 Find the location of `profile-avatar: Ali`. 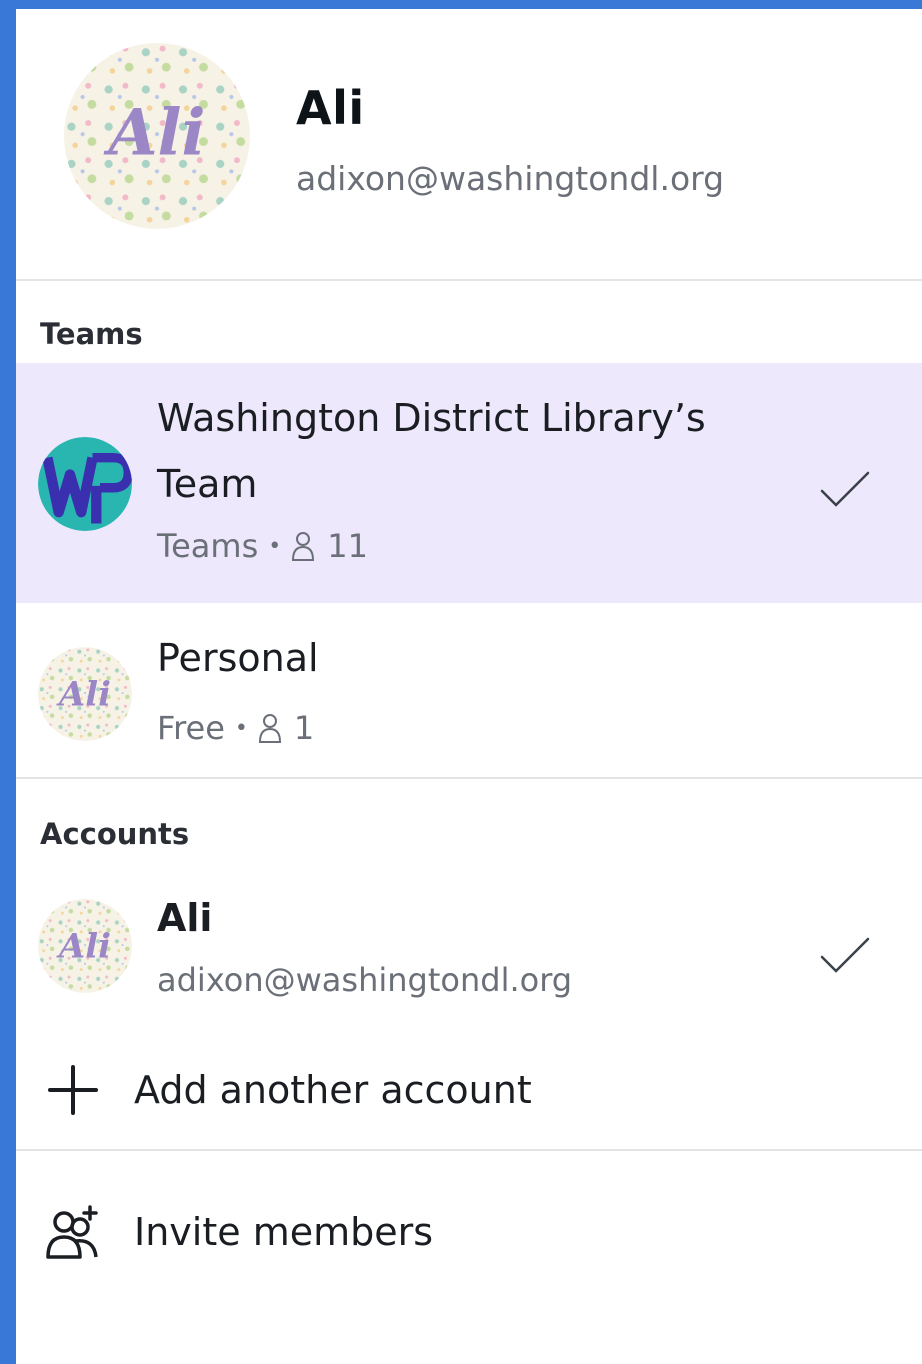

profile-avatar: Ali is located at coordinates (157, 136).